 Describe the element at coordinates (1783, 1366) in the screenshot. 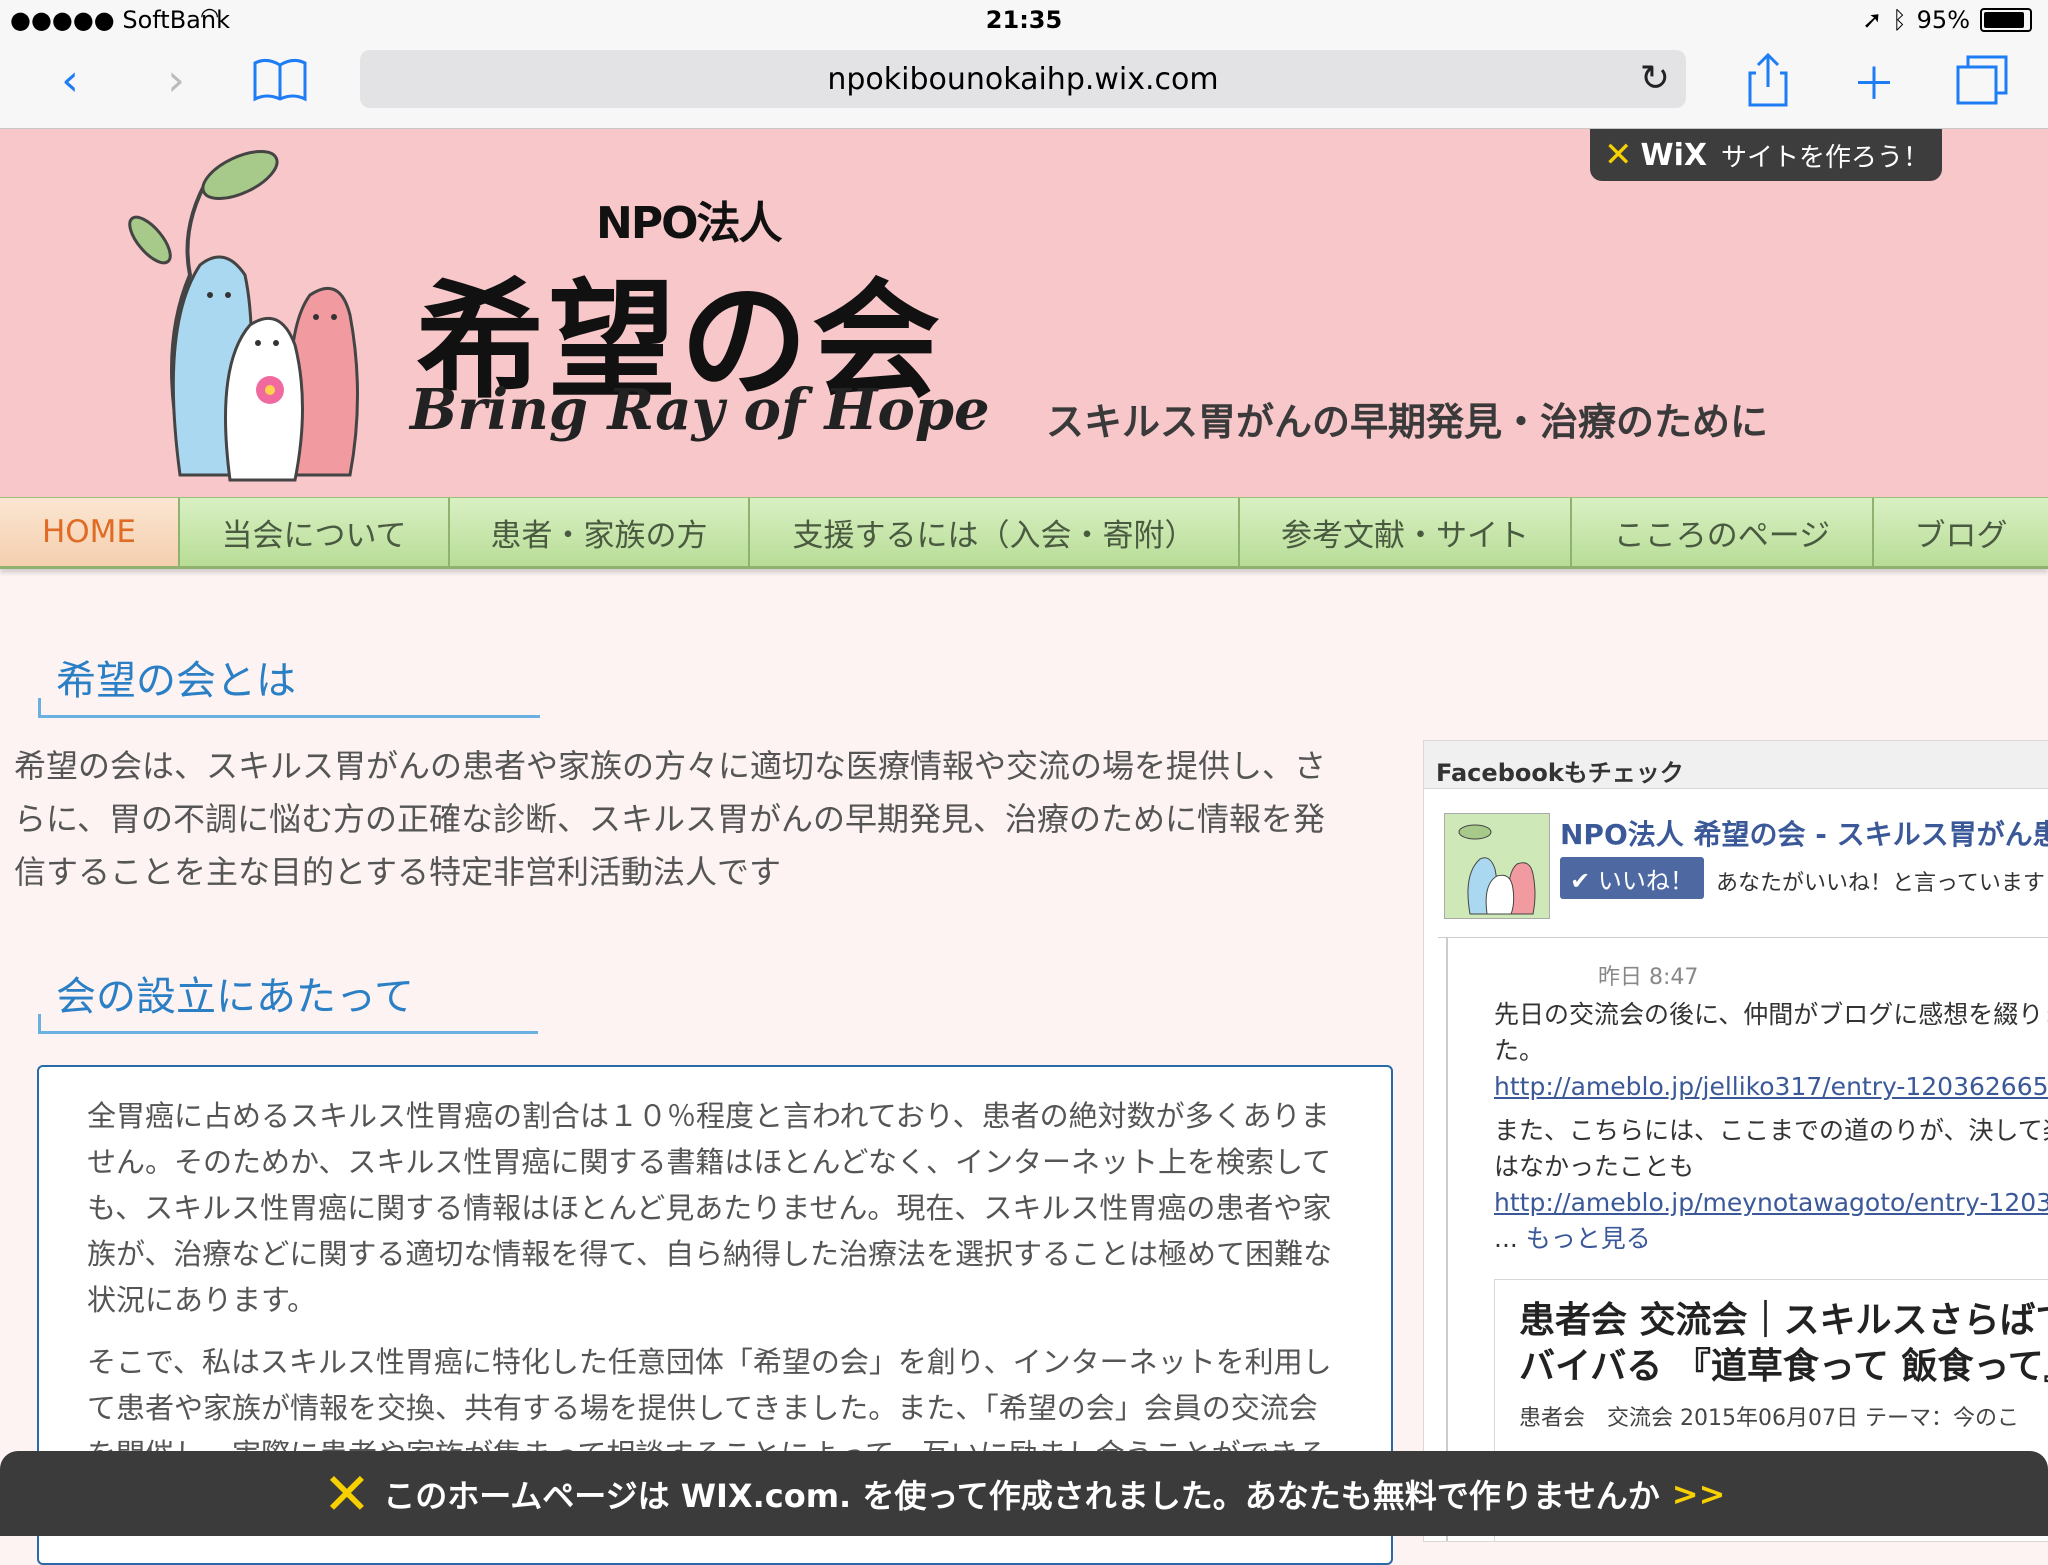

I see `card-title-line-2: バイバる 『道草食って 飯食って』` at that location.